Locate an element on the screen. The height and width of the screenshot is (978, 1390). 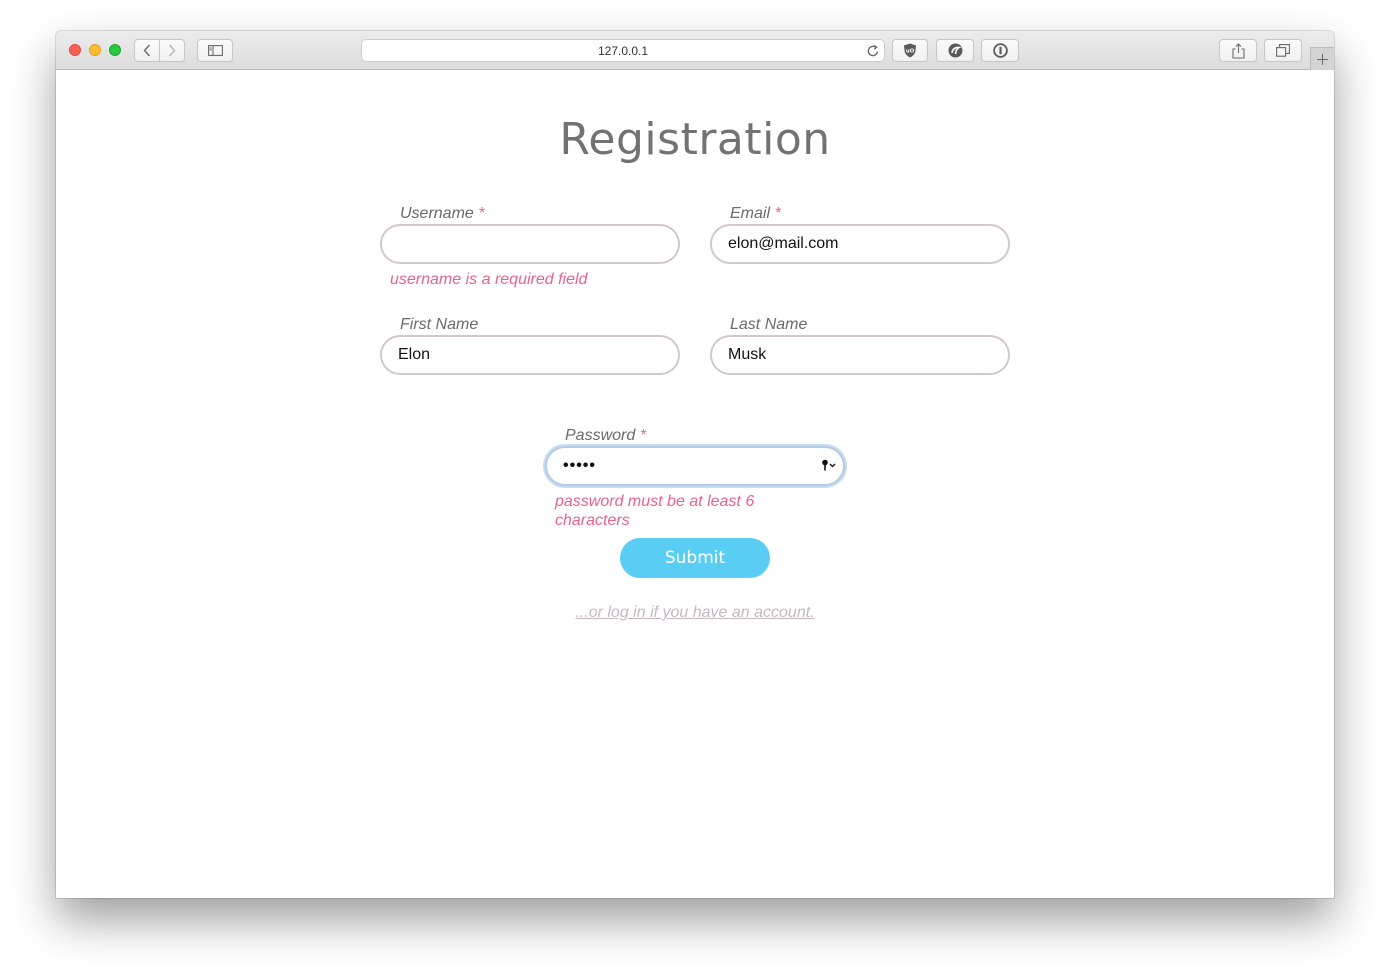
swirl-icon is located at coordinates (955, 50).